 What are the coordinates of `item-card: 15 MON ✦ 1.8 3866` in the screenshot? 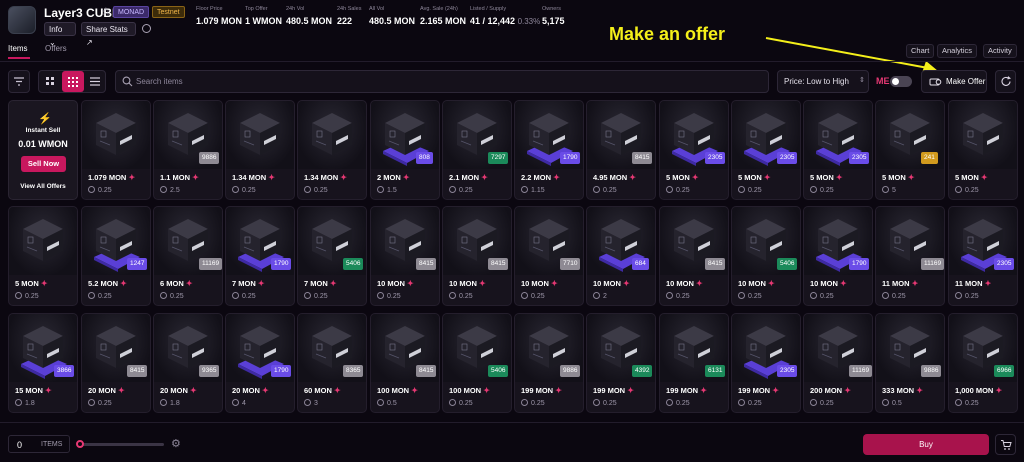 It's located at (43, 363).